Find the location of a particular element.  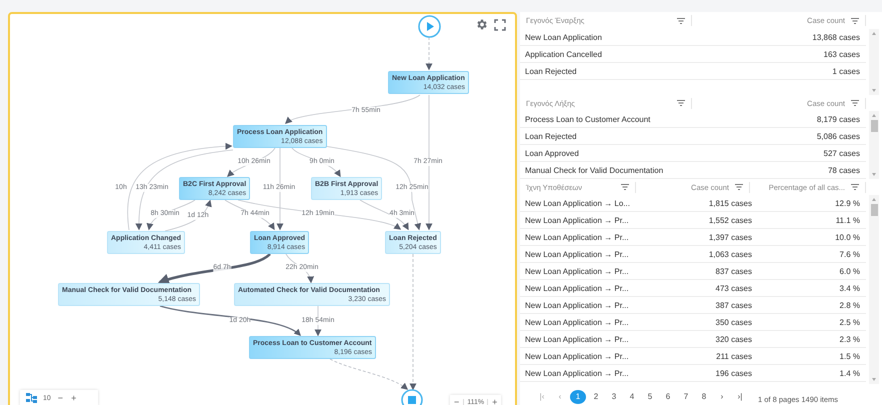

table-cell: 163 cases is located at coordinates (842, 54).